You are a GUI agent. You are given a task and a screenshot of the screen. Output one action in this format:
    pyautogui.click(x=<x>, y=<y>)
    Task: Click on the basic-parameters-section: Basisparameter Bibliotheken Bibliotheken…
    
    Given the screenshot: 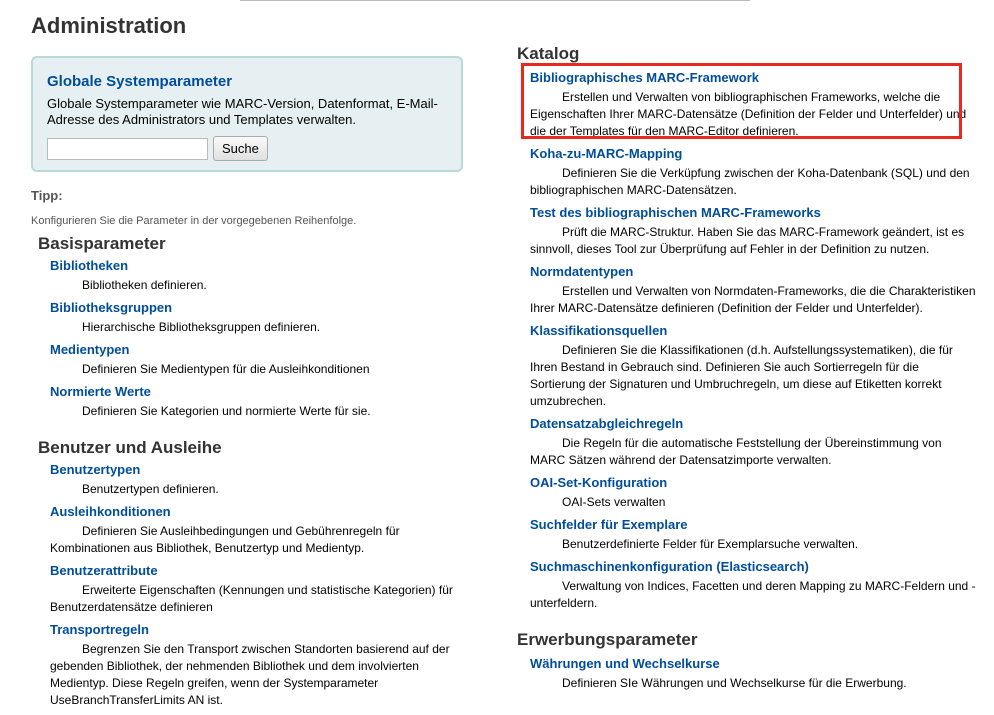 What is the action you would take?
    pyautogui.click(x=251, y=327)
    